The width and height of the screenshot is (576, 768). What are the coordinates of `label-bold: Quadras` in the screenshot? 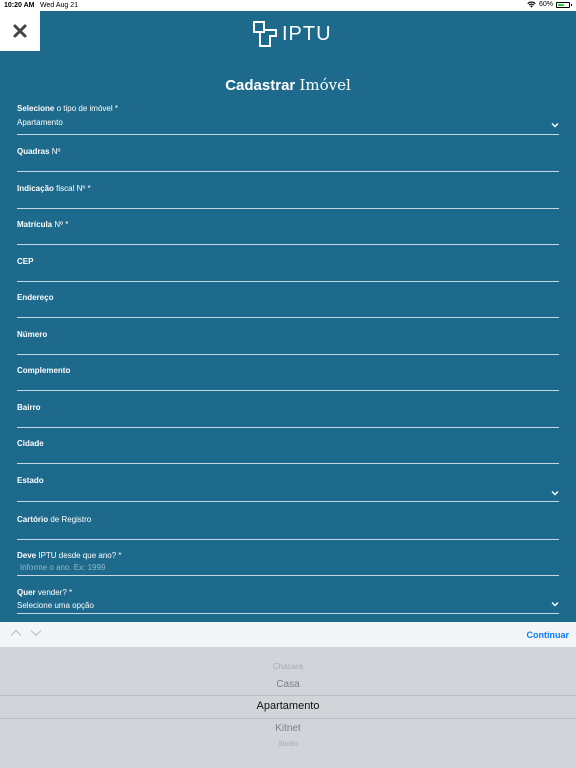 It's located at (33, 151).